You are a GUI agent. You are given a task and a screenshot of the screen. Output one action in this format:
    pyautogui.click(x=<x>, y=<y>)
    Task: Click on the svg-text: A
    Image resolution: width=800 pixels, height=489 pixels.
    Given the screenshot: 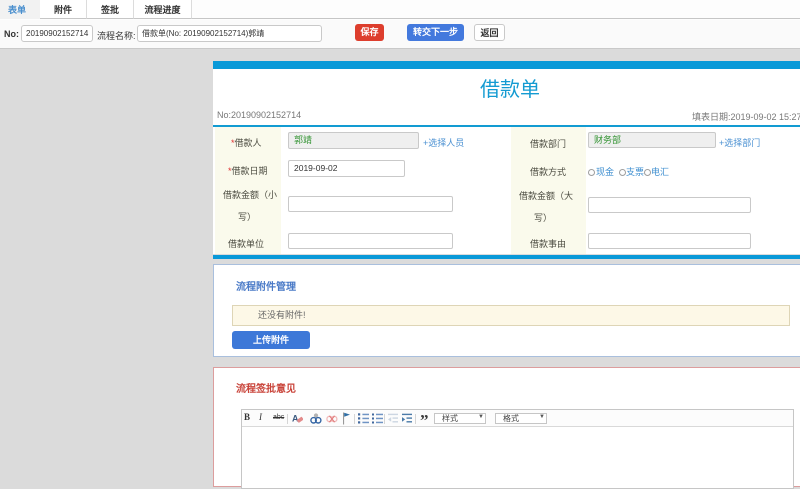 What is the action you would take?
    pyautogui.click(x=295, y=419)
    